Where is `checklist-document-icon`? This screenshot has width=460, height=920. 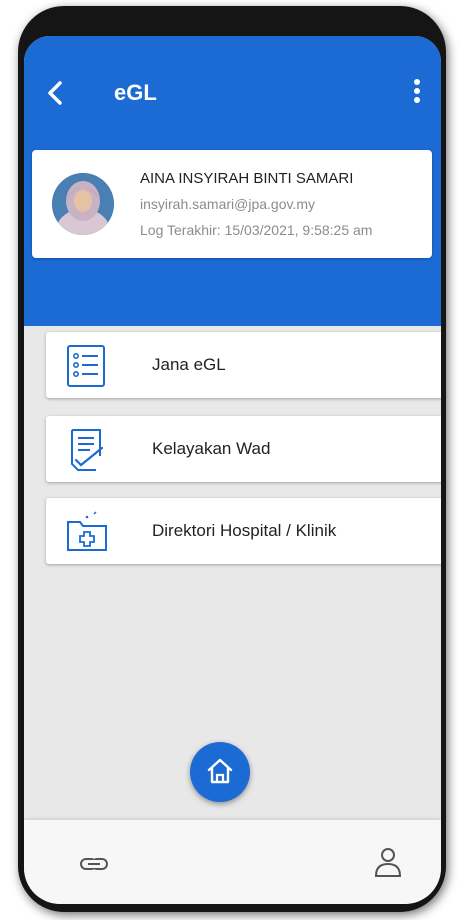 checklist-document-icon is located at coordinates (87, 450).